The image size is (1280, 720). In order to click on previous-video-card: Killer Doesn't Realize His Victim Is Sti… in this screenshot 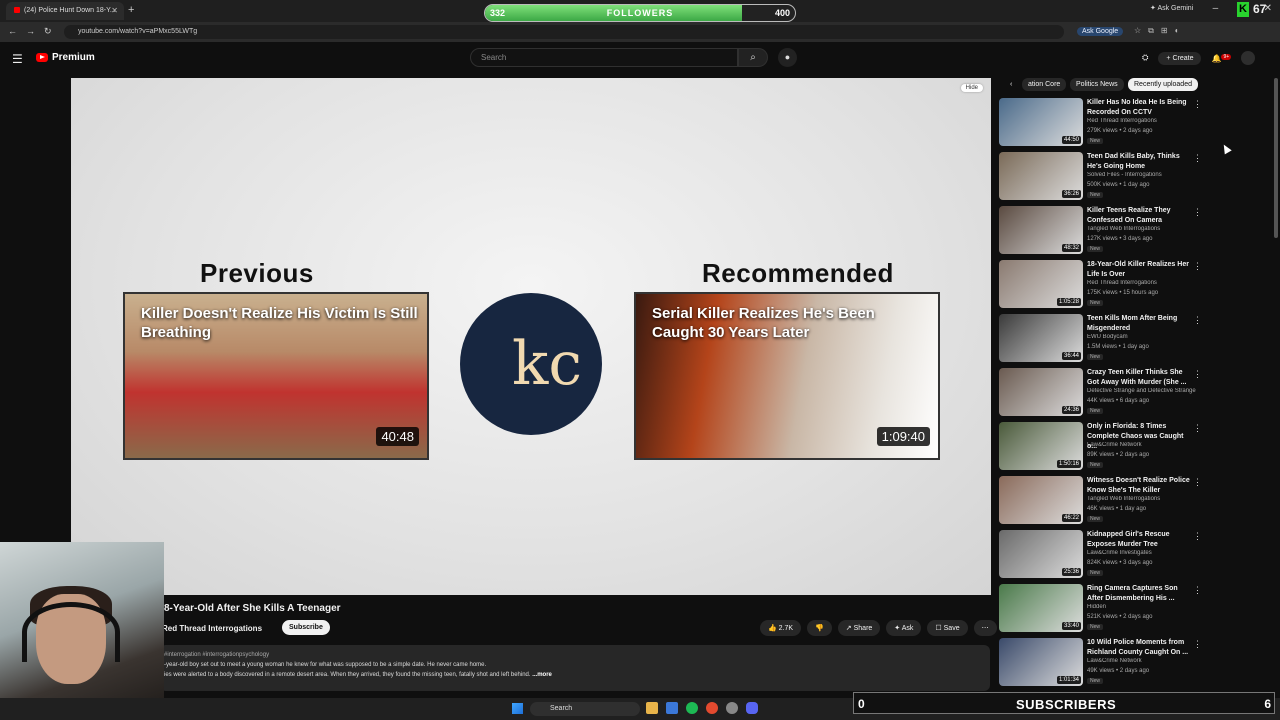, I will do `click(276, 376)`.